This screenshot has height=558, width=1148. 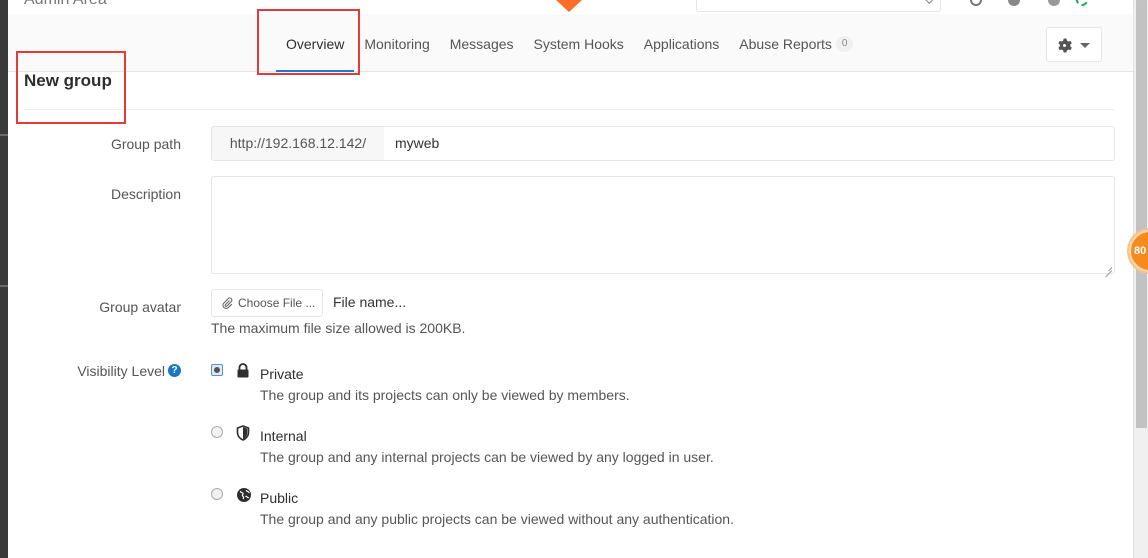 I want to click on edge-marker, so click(x=4, y=286).